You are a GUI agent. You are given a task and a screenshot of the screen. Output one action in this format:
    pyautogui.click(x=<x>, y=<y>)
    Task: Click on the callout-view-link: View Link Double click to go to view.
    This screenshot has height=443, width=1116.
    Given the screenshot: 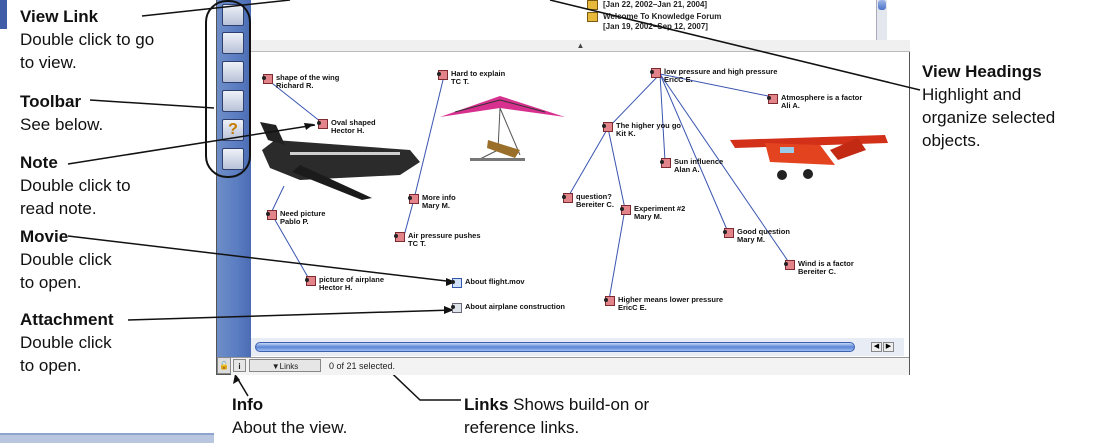 What is the action you would take?
    pyautogui.click(x=87, y=39)
    